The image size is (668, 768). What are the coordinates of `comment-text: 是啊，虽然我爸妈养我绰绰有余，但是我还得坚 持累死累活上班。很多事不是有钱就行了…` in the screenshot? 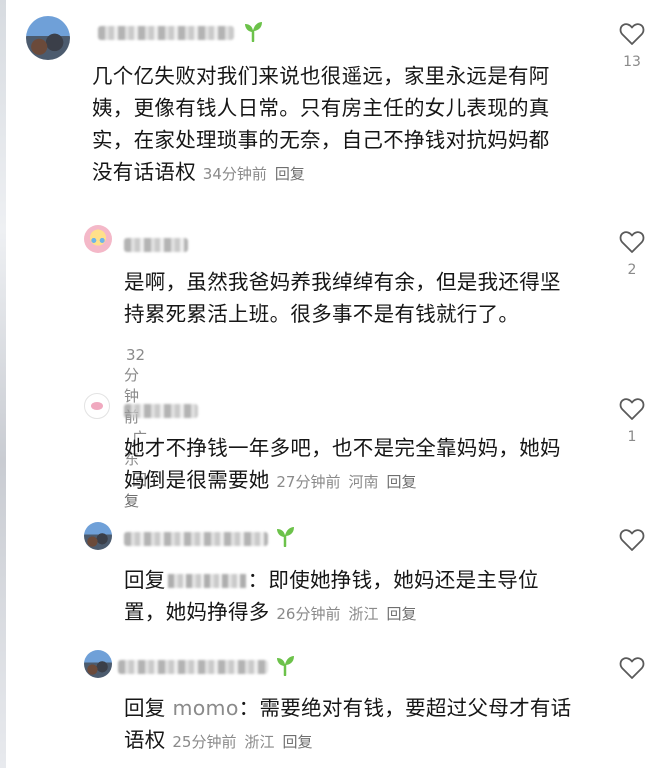 It's located at (342, 298).